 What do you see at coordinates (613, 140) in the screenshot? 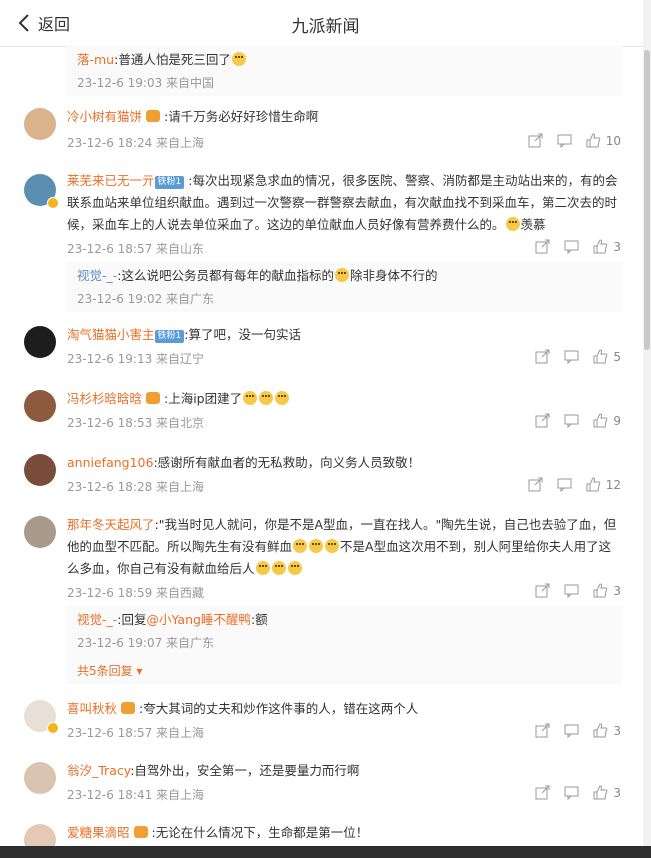
I see `like-count: 10` at bounding box center [613, 140].